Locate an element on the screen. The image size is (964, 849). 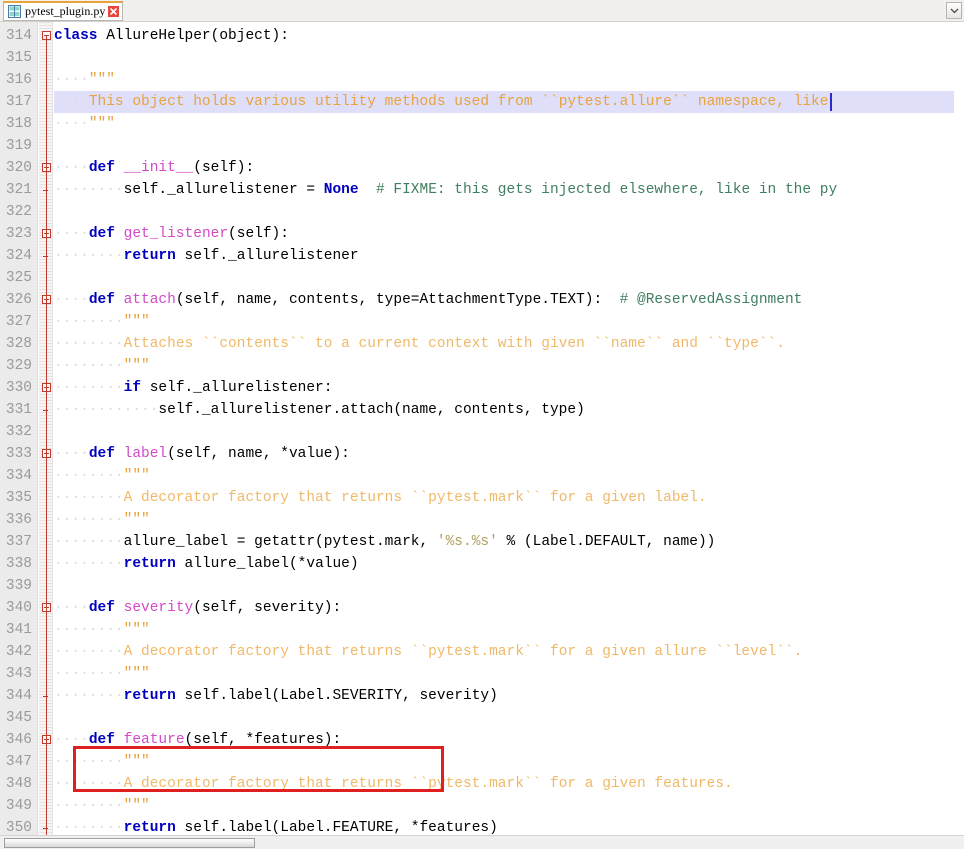
line-number: 335 is located at coordinates (18, 498).